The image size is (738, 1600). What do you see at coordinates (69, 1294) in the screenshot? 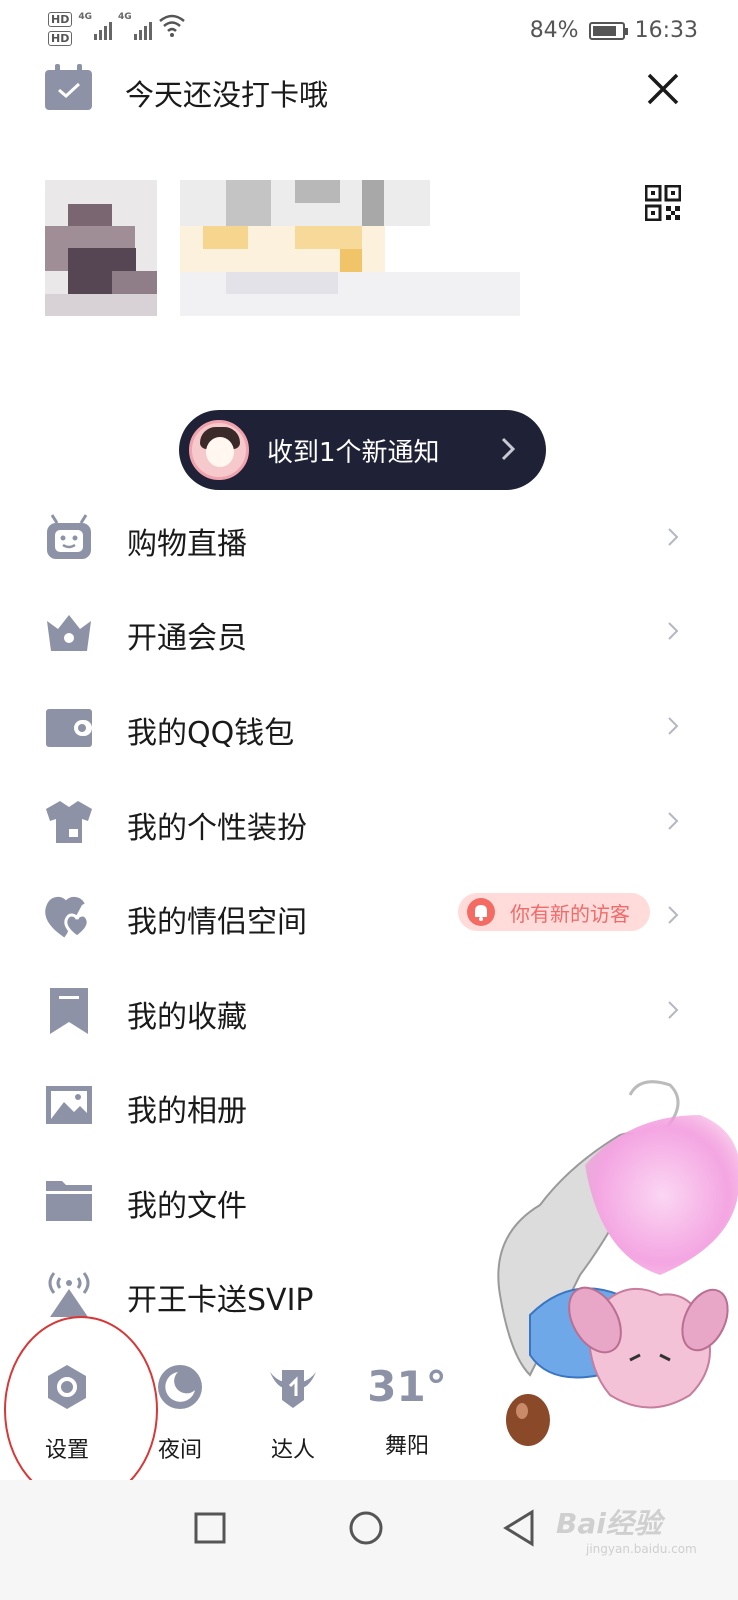
I see `broadcast-icon` at bounding box center [69, 1294].